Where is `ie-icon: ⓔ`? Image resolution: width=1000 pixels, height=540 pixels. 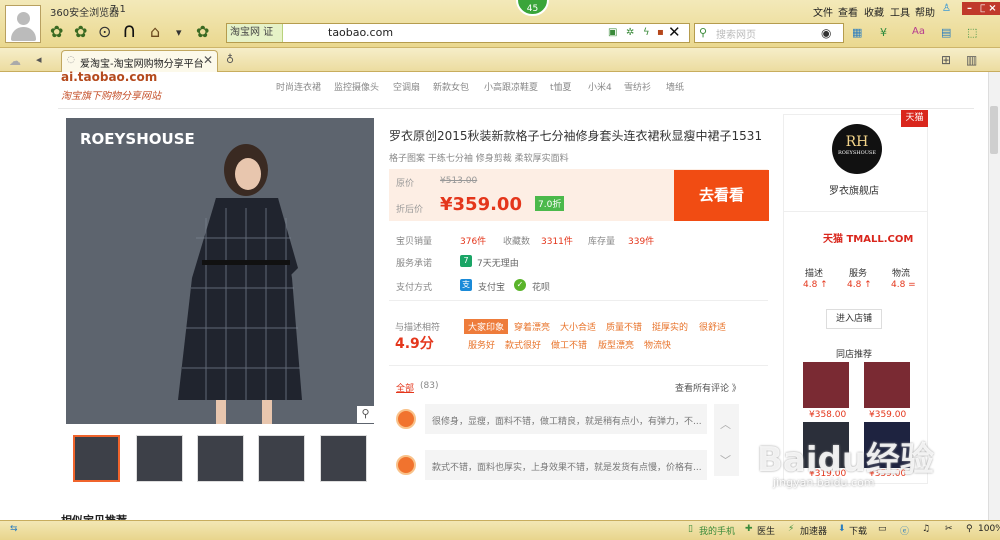
ie-icon: ⓔ is located at coordinates (904, 530).